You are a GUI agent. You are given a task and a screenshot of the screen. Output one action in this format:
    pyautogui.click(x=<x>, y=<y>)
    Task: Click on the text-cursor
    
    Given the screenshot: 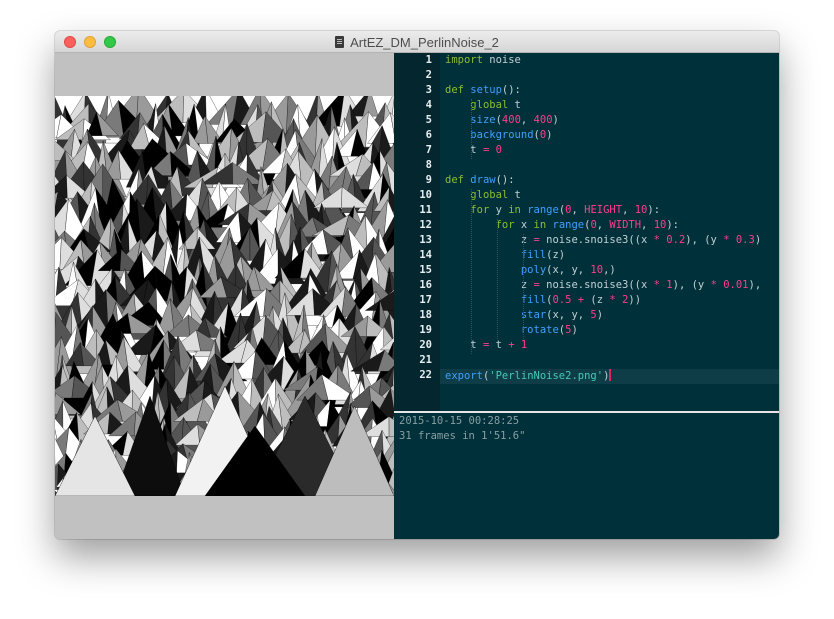 What is the action you would take?
    pyautogui.click(x=610, y=375)
    